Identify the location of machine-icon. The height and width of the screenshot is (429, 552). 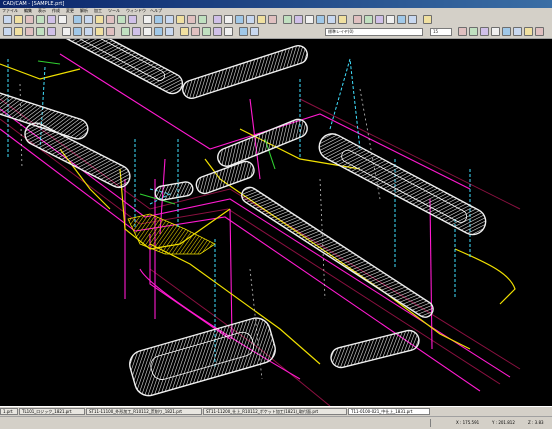
(217, 31).